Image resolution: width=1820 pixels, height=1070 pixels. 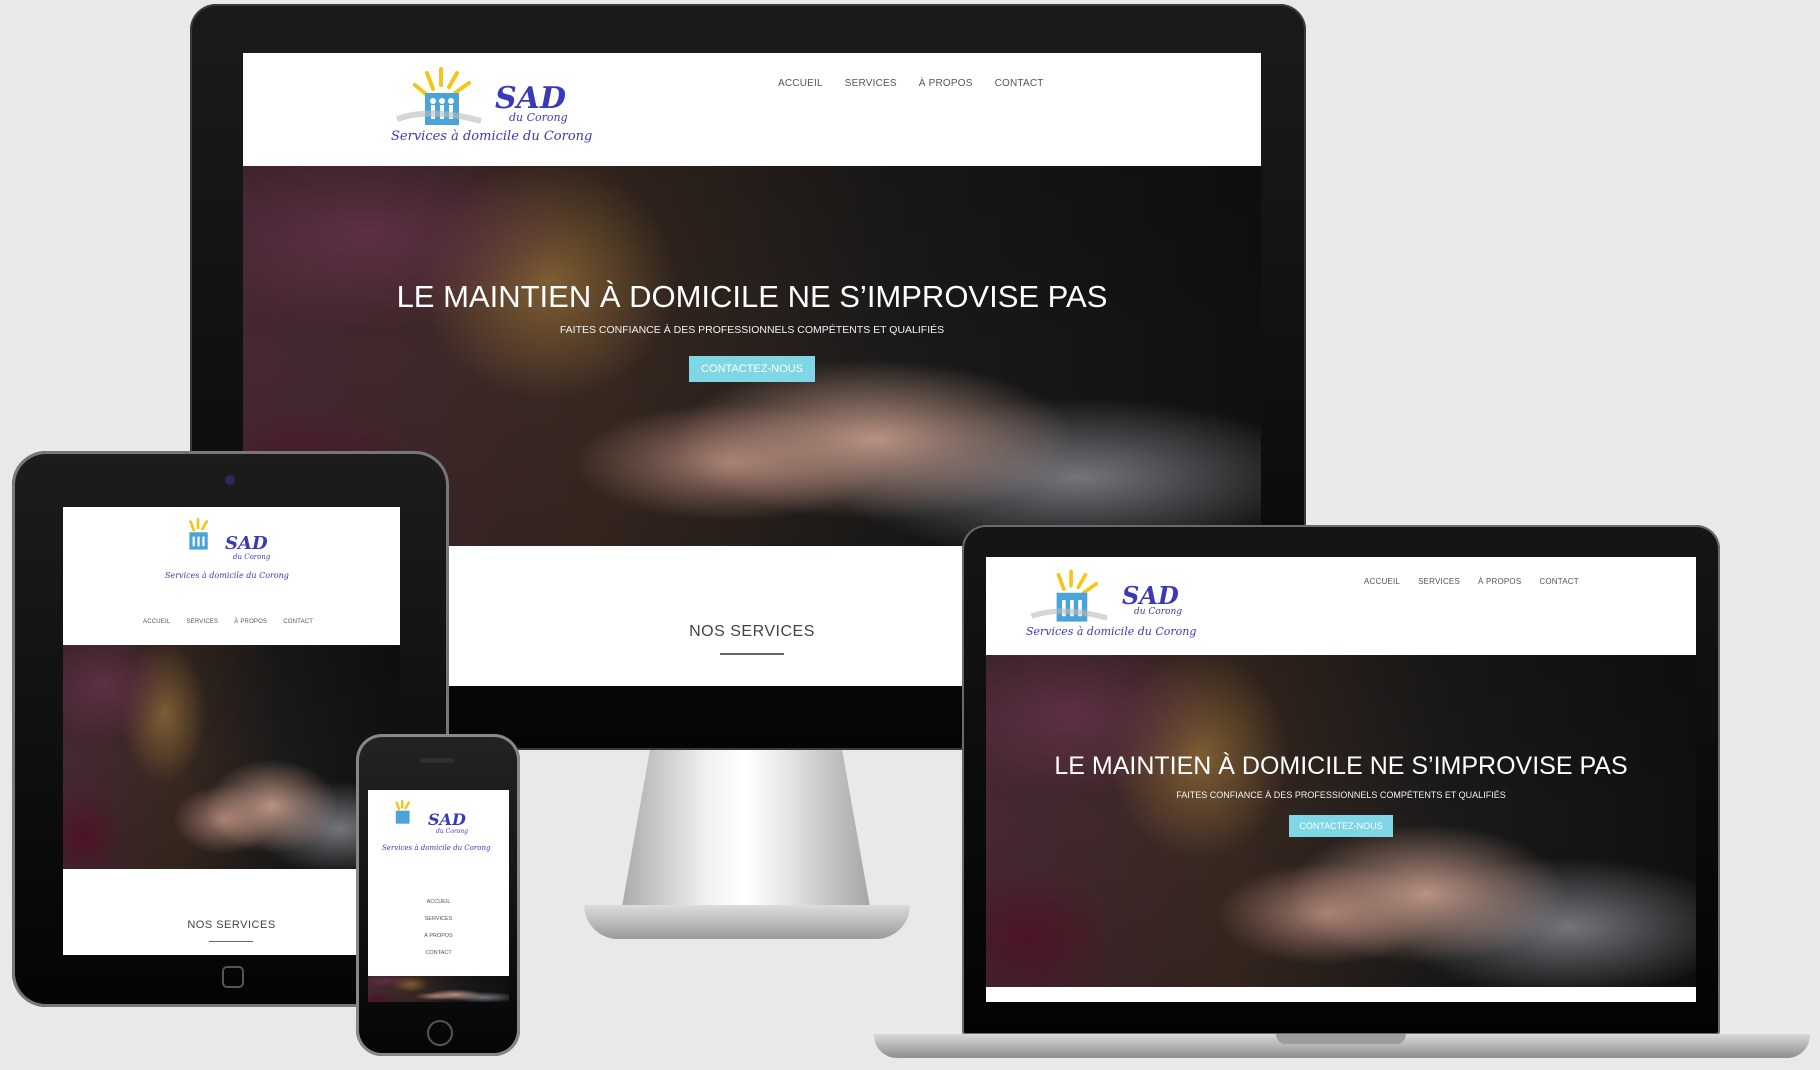 What do you see at coordinates (746, 833) in the screenshot?
I see `monitor-stand` at bounding box center [746, 833].